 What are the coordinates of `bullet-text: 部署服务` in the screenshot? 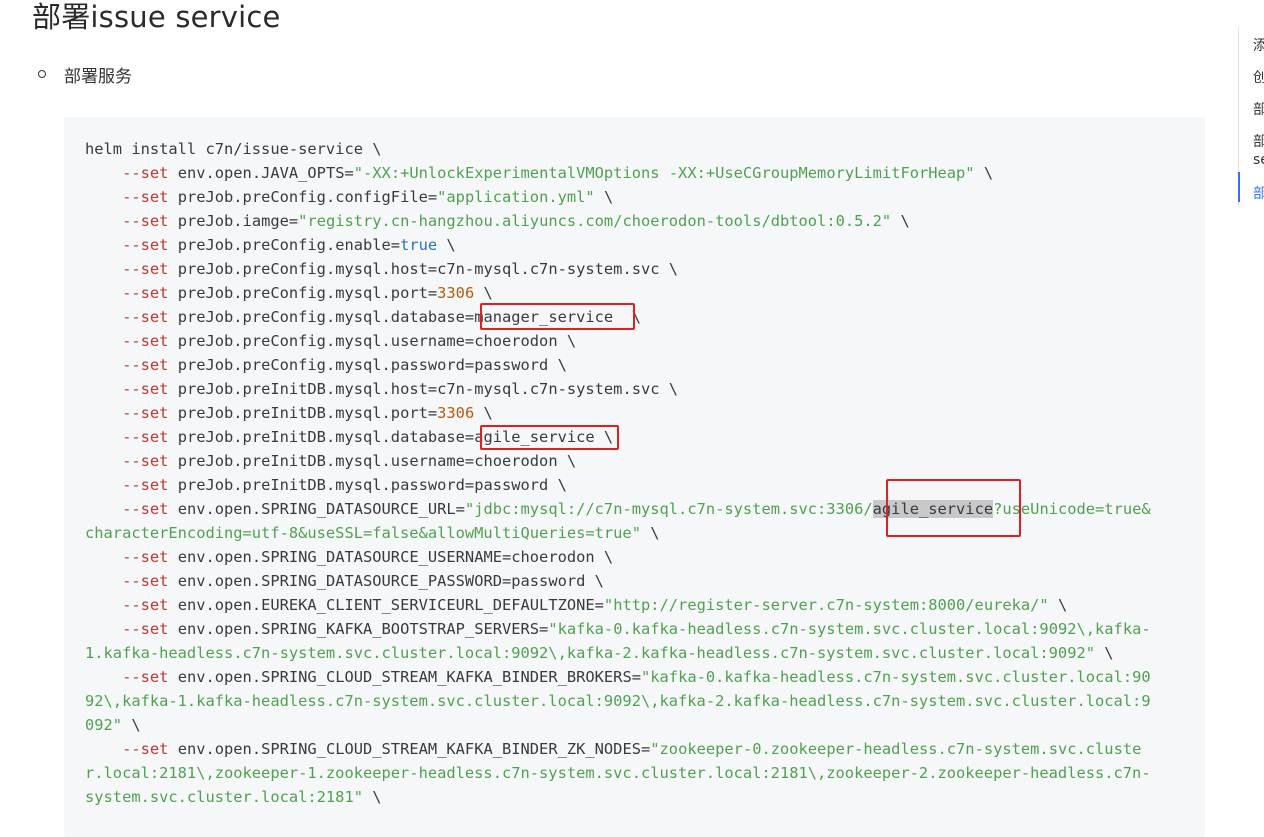 It's located at (98, 77).